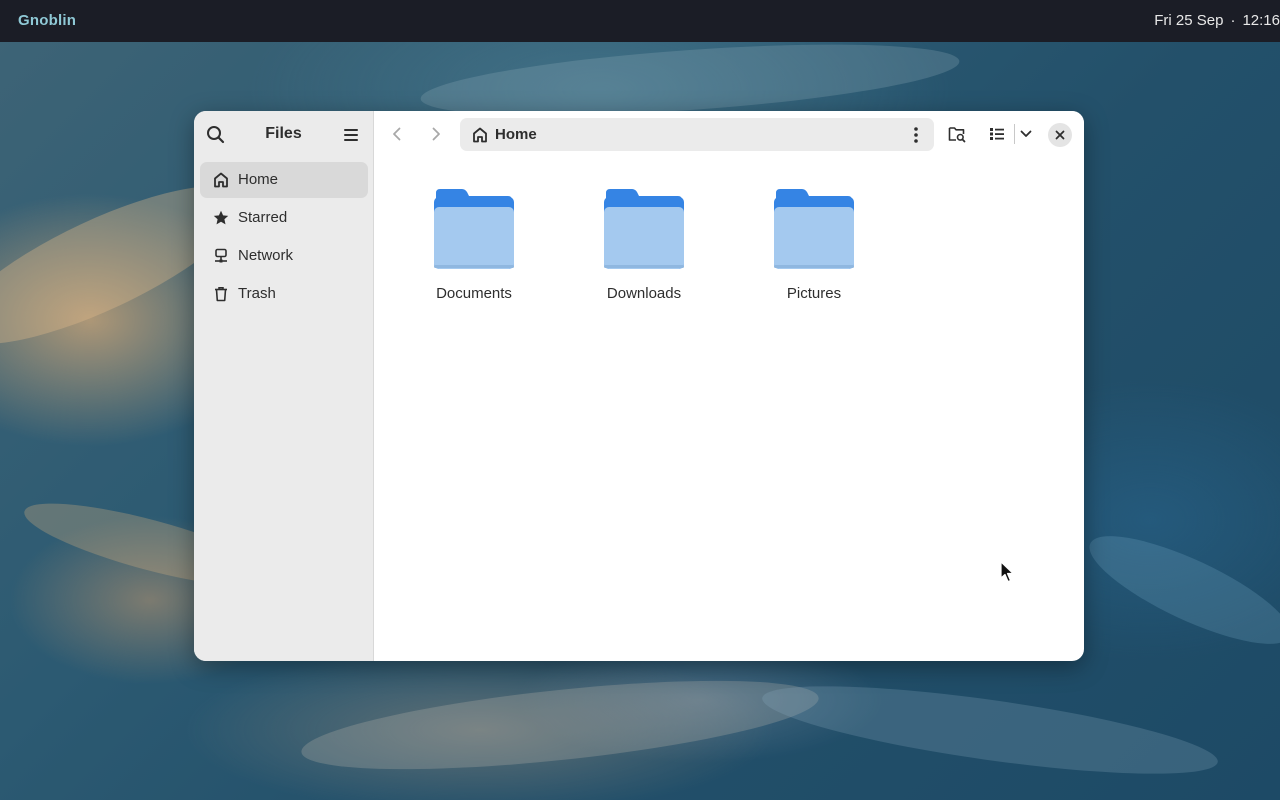 This screenshot has height=800, width=1280. I want to click on sidebar-item-label: Home, so click(258, 179).